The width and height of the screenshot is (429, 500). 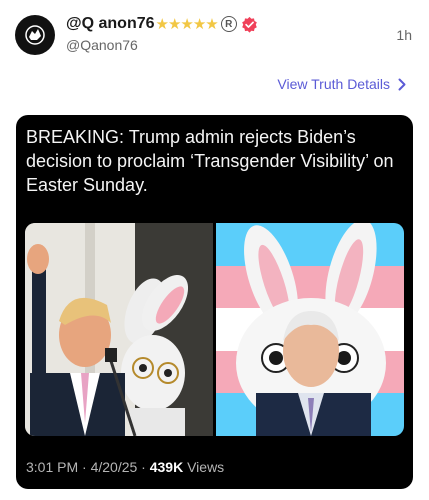 I want to click on verified-badge-icon, so click(x=249, y=24).